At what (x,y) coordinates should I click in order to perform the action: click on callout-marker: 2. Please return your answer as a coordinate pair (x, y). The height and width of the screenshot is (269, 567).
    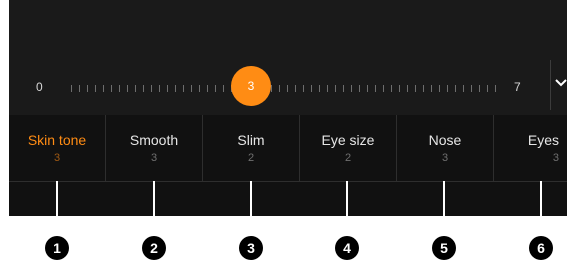
    Looking at the image, I should click on (154, 248).